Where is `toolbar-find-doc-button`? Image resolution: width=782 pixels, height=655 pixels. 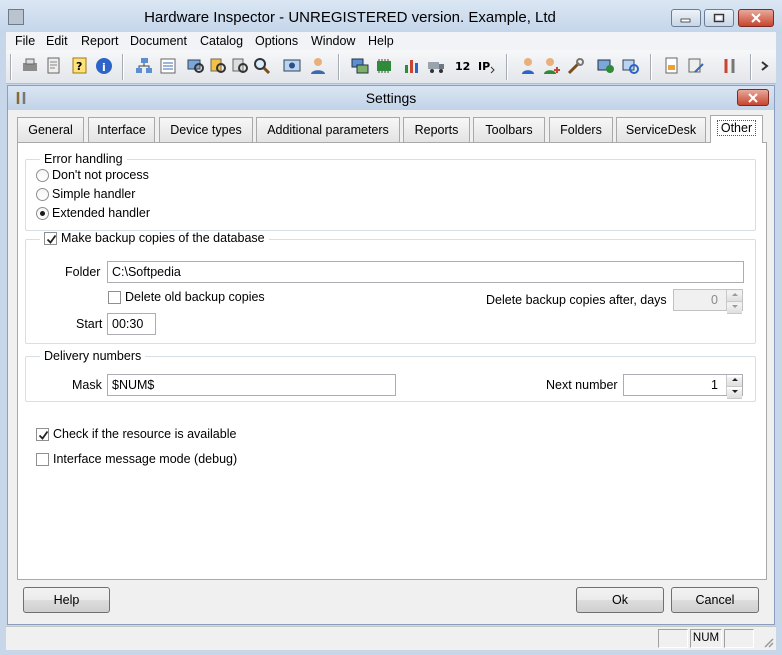 toolbar-find-doc-button is located at coordinates (240, 66).